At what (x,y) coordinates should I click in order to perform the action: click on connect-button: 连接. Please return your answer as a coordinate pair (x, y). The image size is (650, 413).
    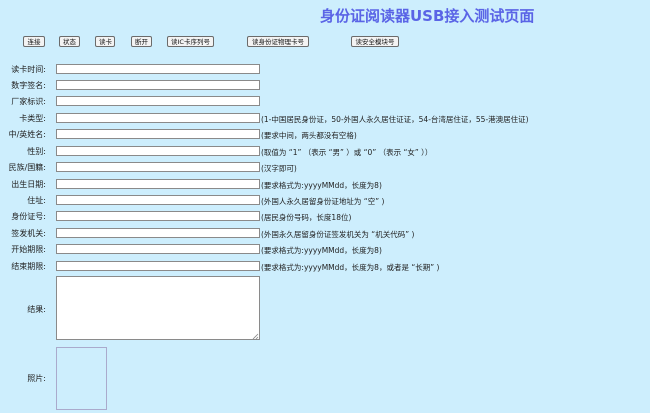
    Looking at the image, I should click on (34, 41).